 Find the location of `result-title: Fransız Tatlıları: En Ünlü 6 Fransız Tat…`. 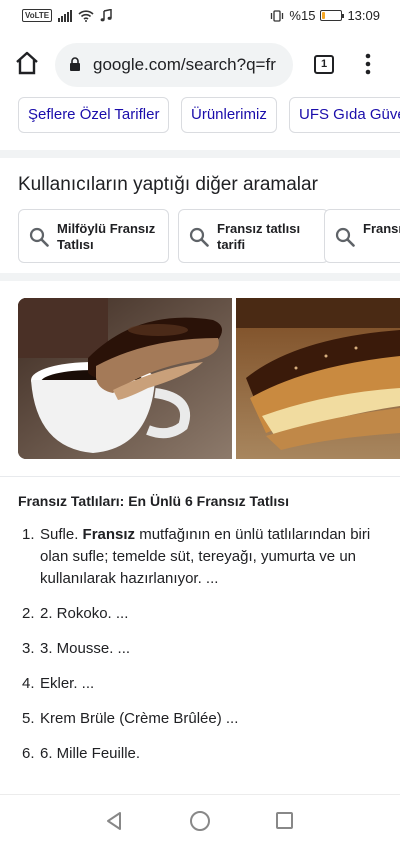

result-title: Fransız Tatlıları: En Ünlü 6 Fransız Tat… is located at coordinates (153, 501).